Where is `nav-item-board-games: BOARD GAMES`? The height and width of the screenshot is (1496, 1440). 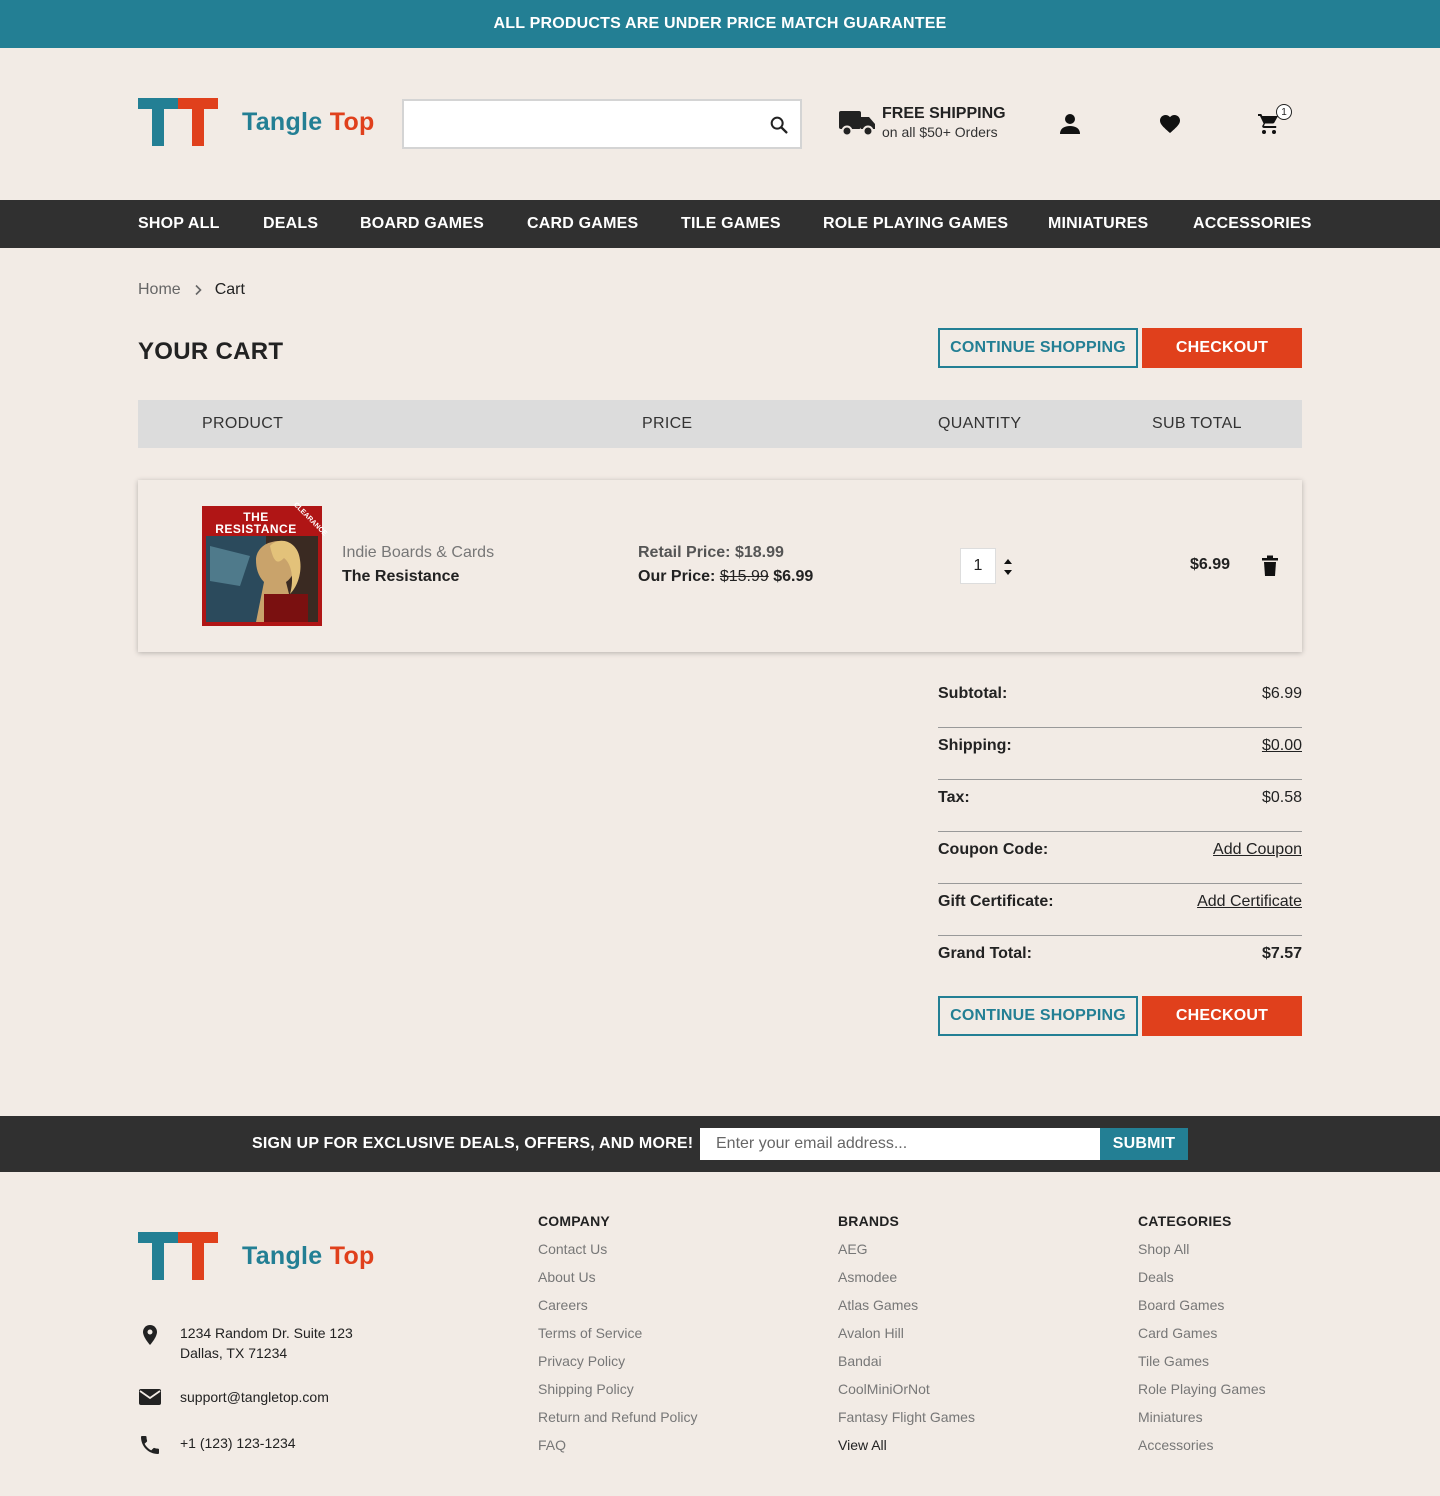 nav-item-board-games: BOARD GAMES is located at coordinates (422, 224).